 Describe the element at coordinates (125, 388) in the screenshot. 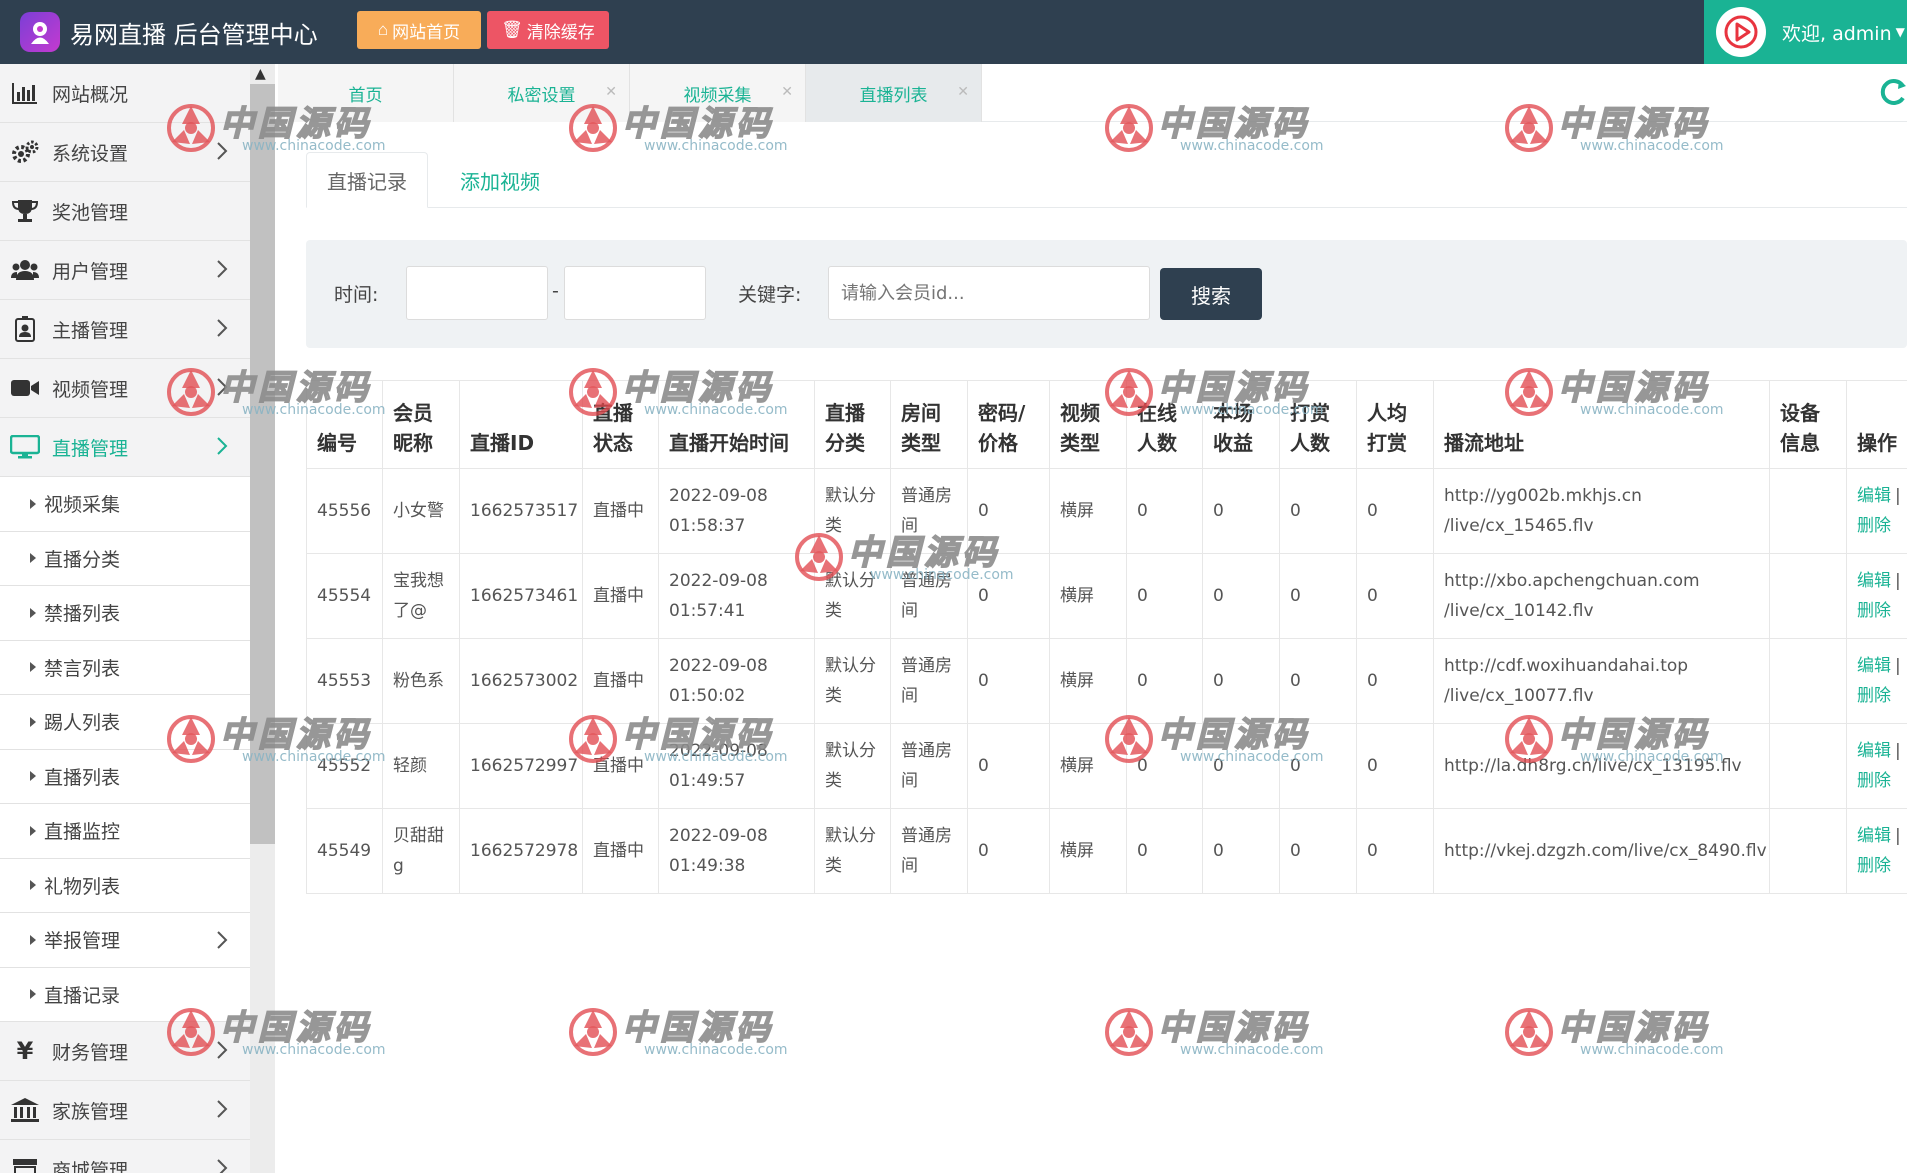

I see `sidebar-item-videos: 视频管理` at that location.